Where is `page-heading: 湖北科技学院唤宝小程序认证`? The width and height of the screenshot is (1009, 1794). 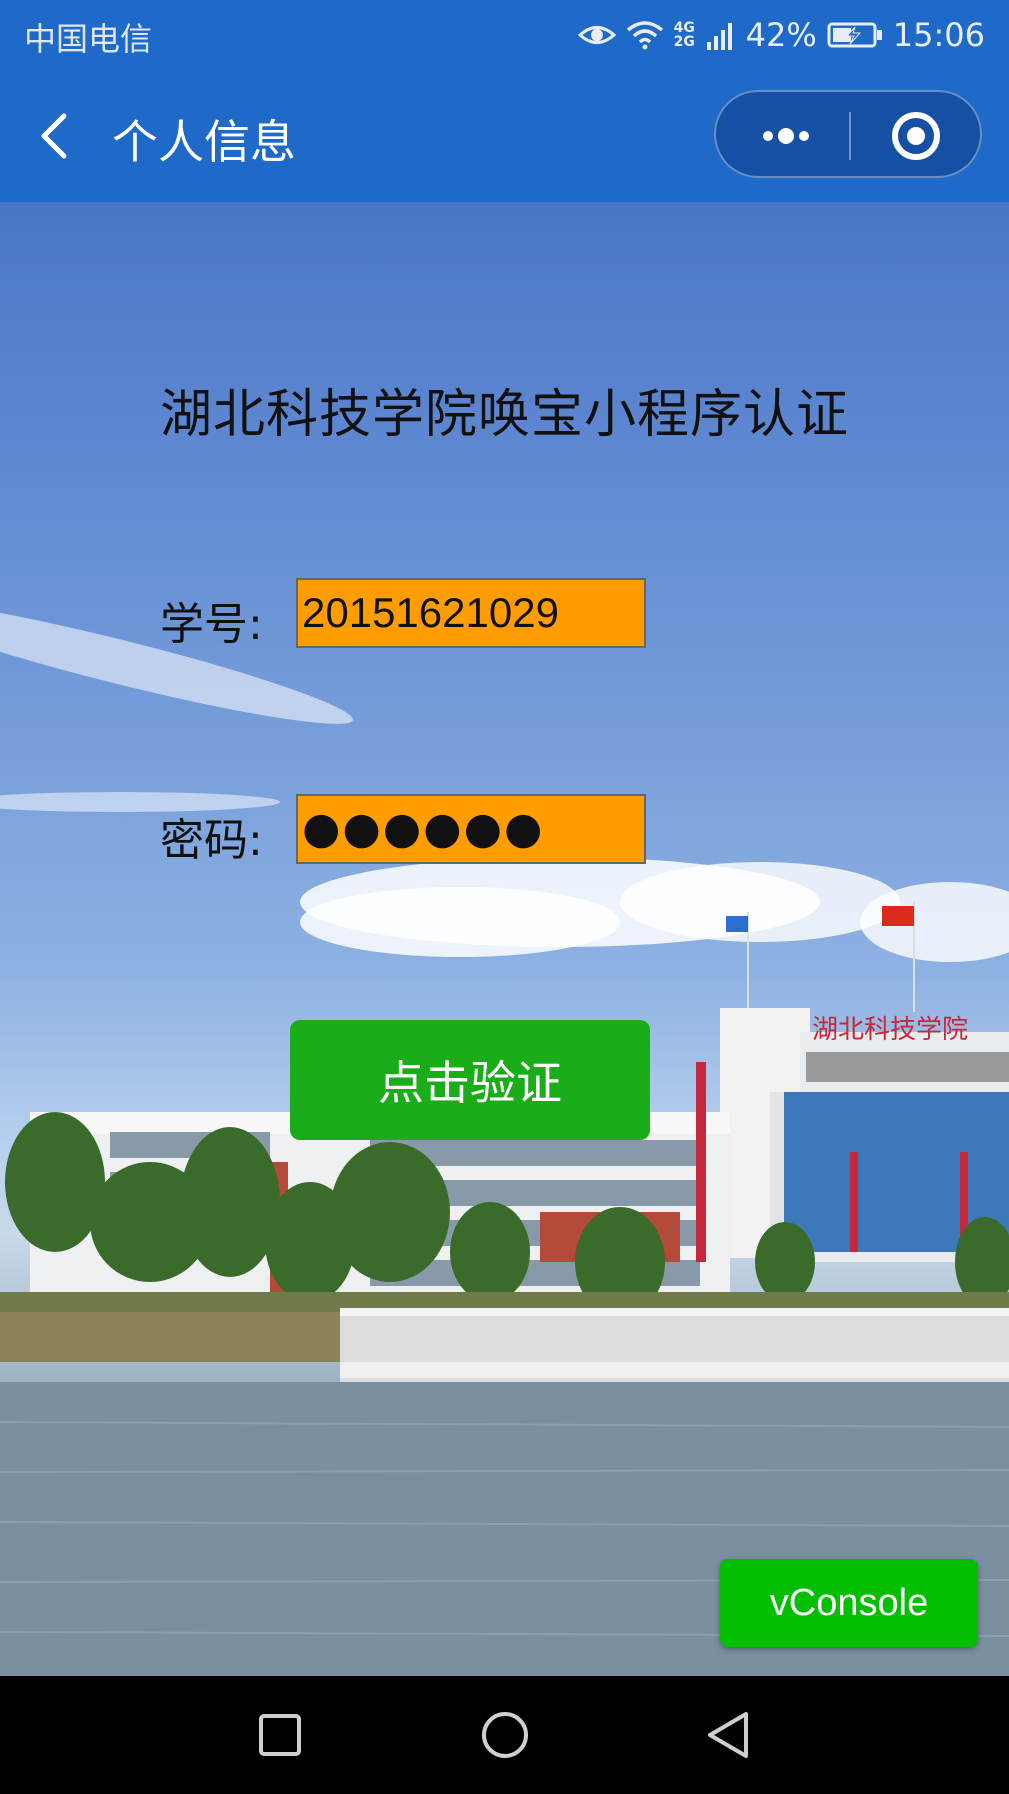 page-heading: 湖北科技学院唤宝小程序认证 is located at coordinates (504, 415).